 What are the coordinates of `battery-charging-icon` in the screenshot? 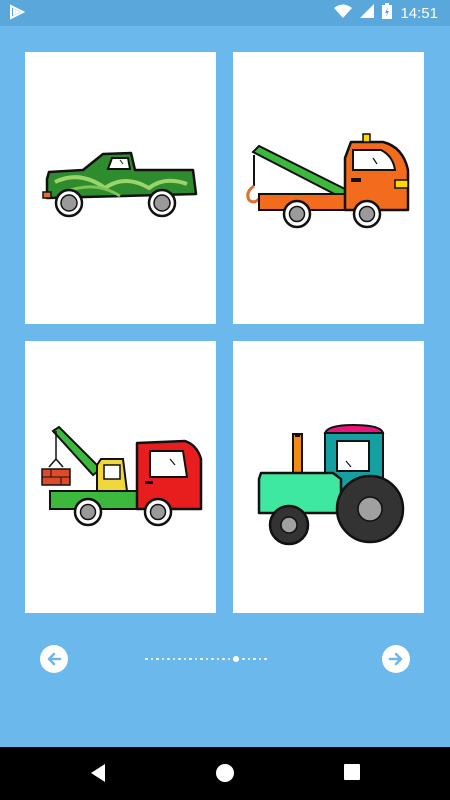 It's located at (387, 13).